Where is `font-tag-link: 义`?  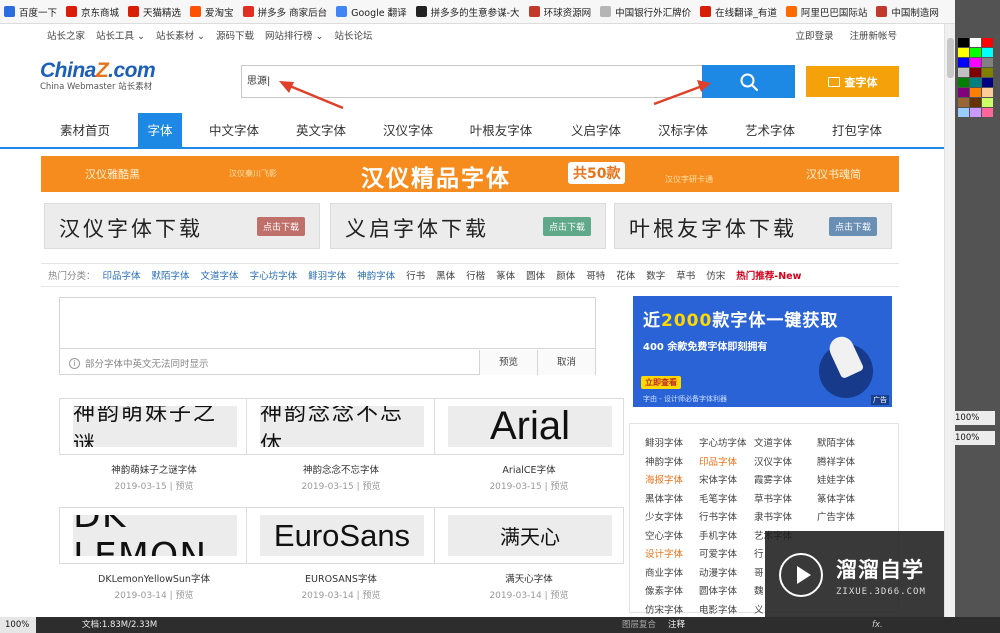 font-tag-link: 义 is located at coordinates (759, 609).